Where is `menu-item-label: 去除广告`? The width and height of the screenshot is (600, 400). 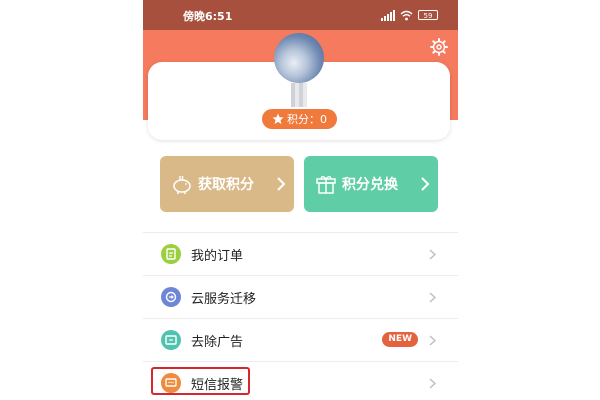
menu-item-label: 去除广告 is located at coordinates (217, 342).